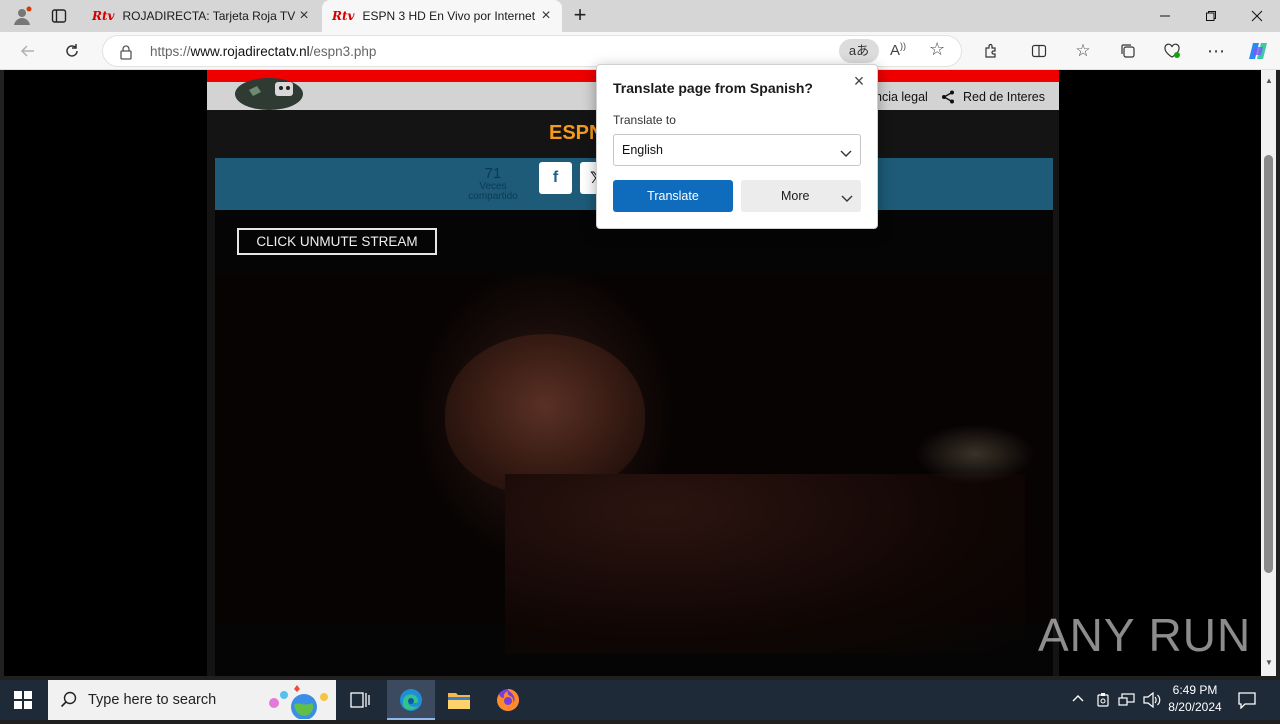 The width and height of the screenshot is (1280, 724). I want to click on notifications-icon, so click(1247, 702).